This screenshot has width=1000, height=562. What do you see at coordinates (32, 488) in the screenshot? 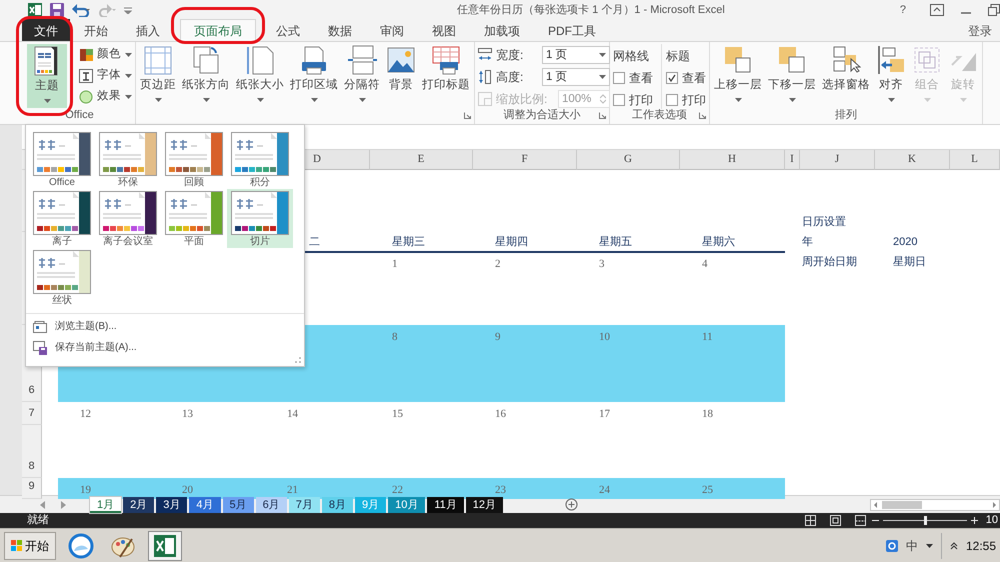
I see `row-header: 9` at bounding box center [32, 488].